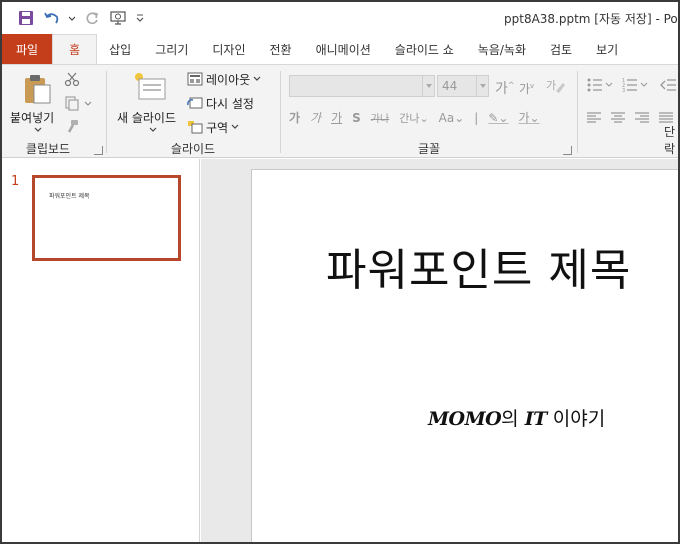 Image resolution: width=680 pixels, height=544 pixels. Describe the element at coordinates (591, 19) in the screenshot. I see `window-title: ppt8A38.pptm [자동 저장] - Po` at that location.